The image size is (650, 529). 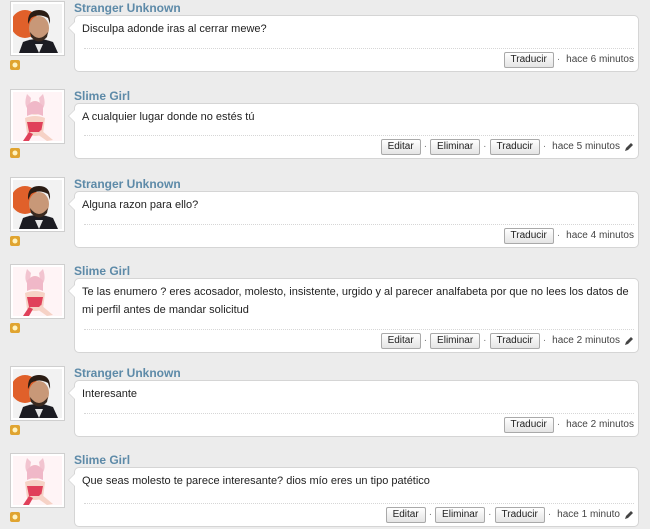 What do you see at coordinates (168, 117) in the screenshot?
I see `message-text: A cualquier lugar donde no estés tú` at bounding box center [168, 117].